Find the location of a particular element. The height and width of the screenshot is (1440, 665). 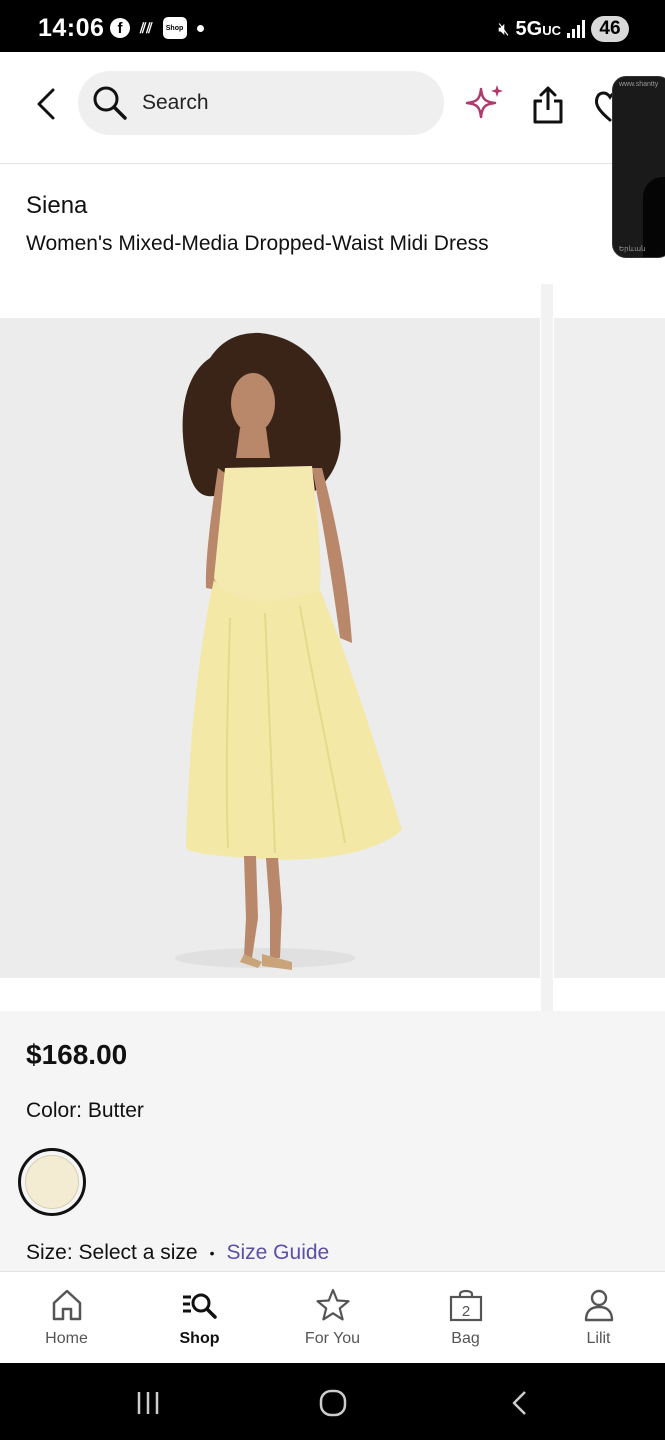

search-icon is located at coordinates (110, 103).